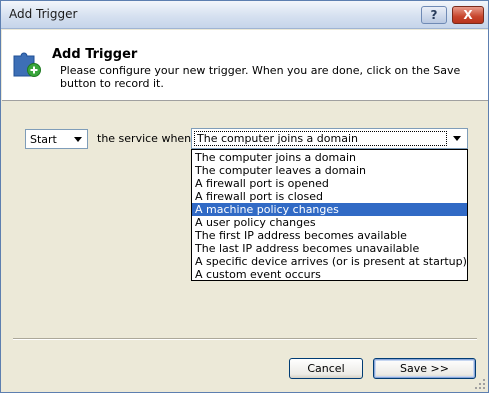 The image size is (489, 393). What do you see at coordinates (245, 339) in the screenshot?
I see `divider` at bounding box center [245, 339].